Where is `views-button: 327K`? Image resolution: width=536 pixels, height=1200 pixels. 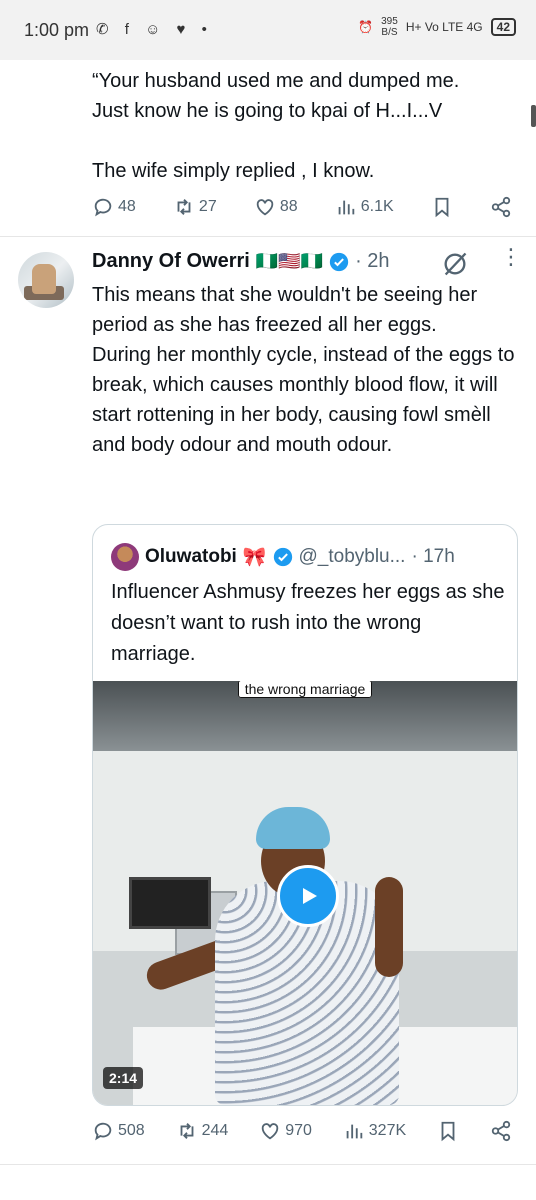
views-button: 327K is located at coordinates (374, 1131).